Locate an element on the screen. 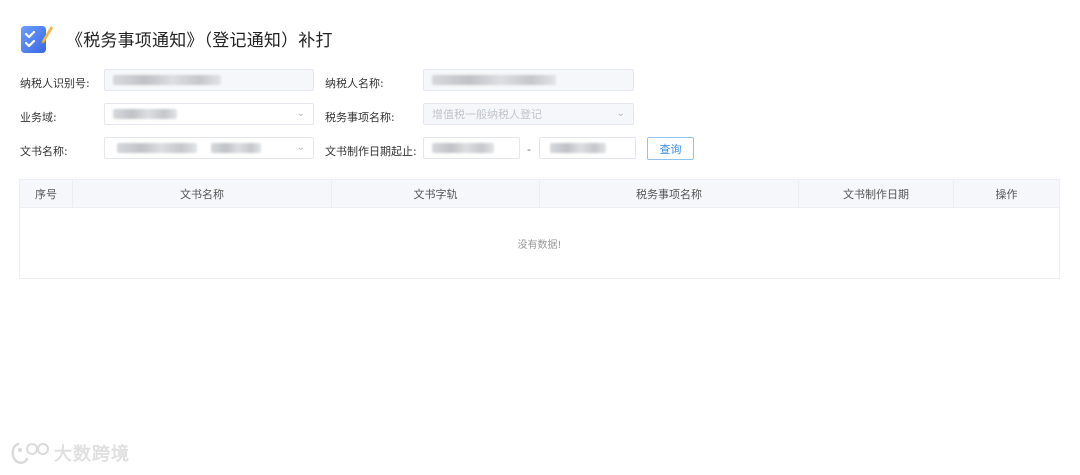 The height and width of the screenshot is (475, 1080). taxpayer-name-field is located at coordinates (528, 80).